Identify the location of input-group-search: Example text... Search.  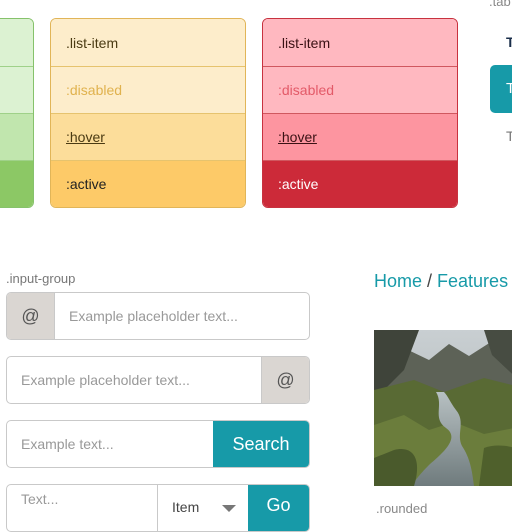
(158, 444).